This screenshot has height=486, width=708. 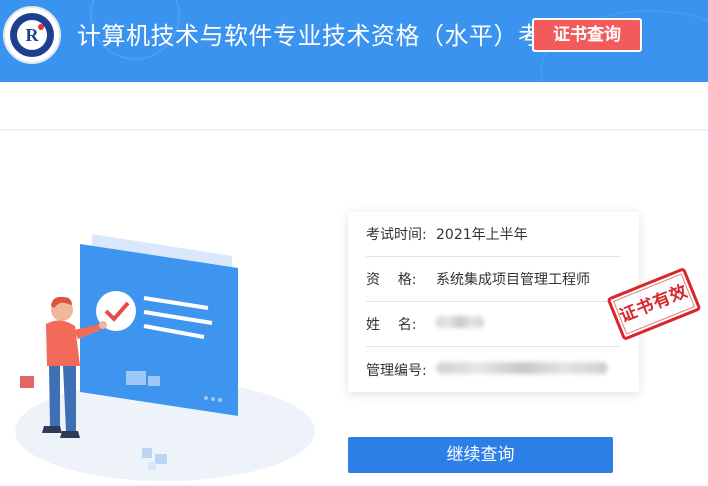 I want to click on qualification-label: 资 格:, so click(x=391, y=280).